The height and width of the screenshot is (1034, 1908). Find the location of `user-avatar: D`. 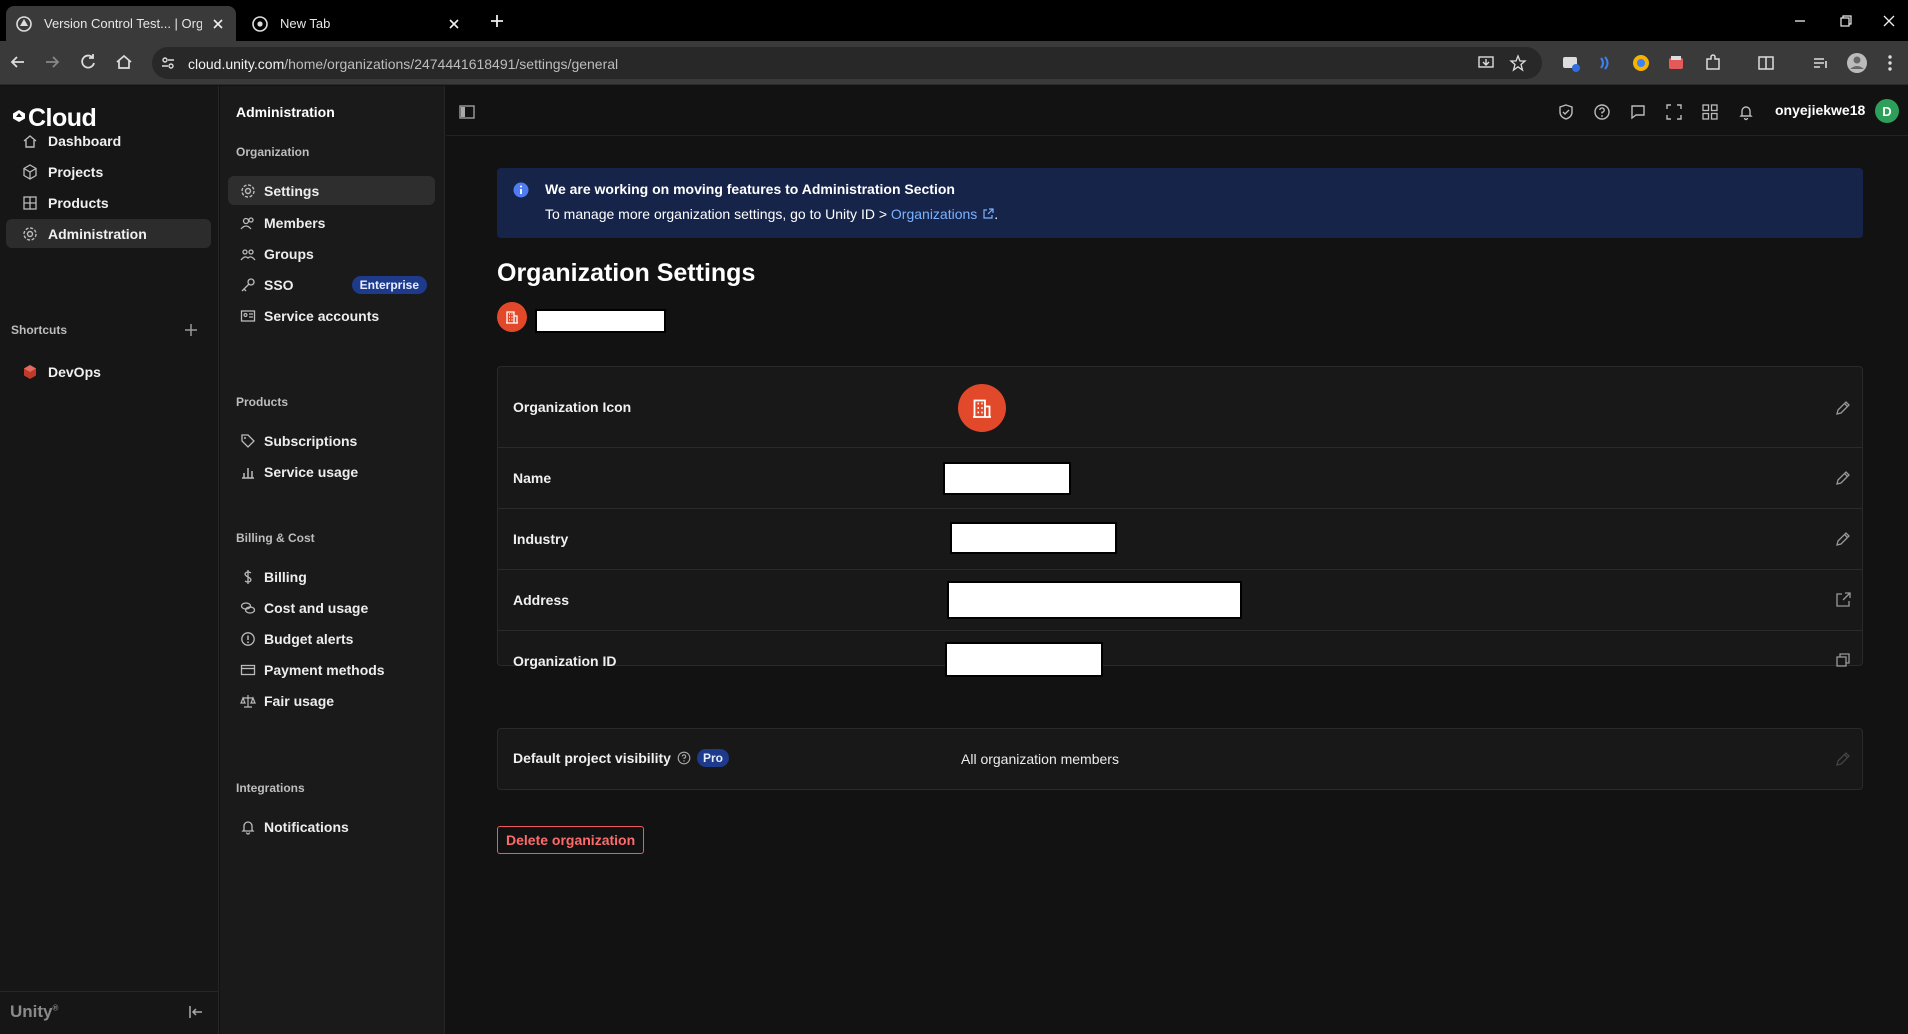

user-avatar: D is located at coordinates (1887, 111).